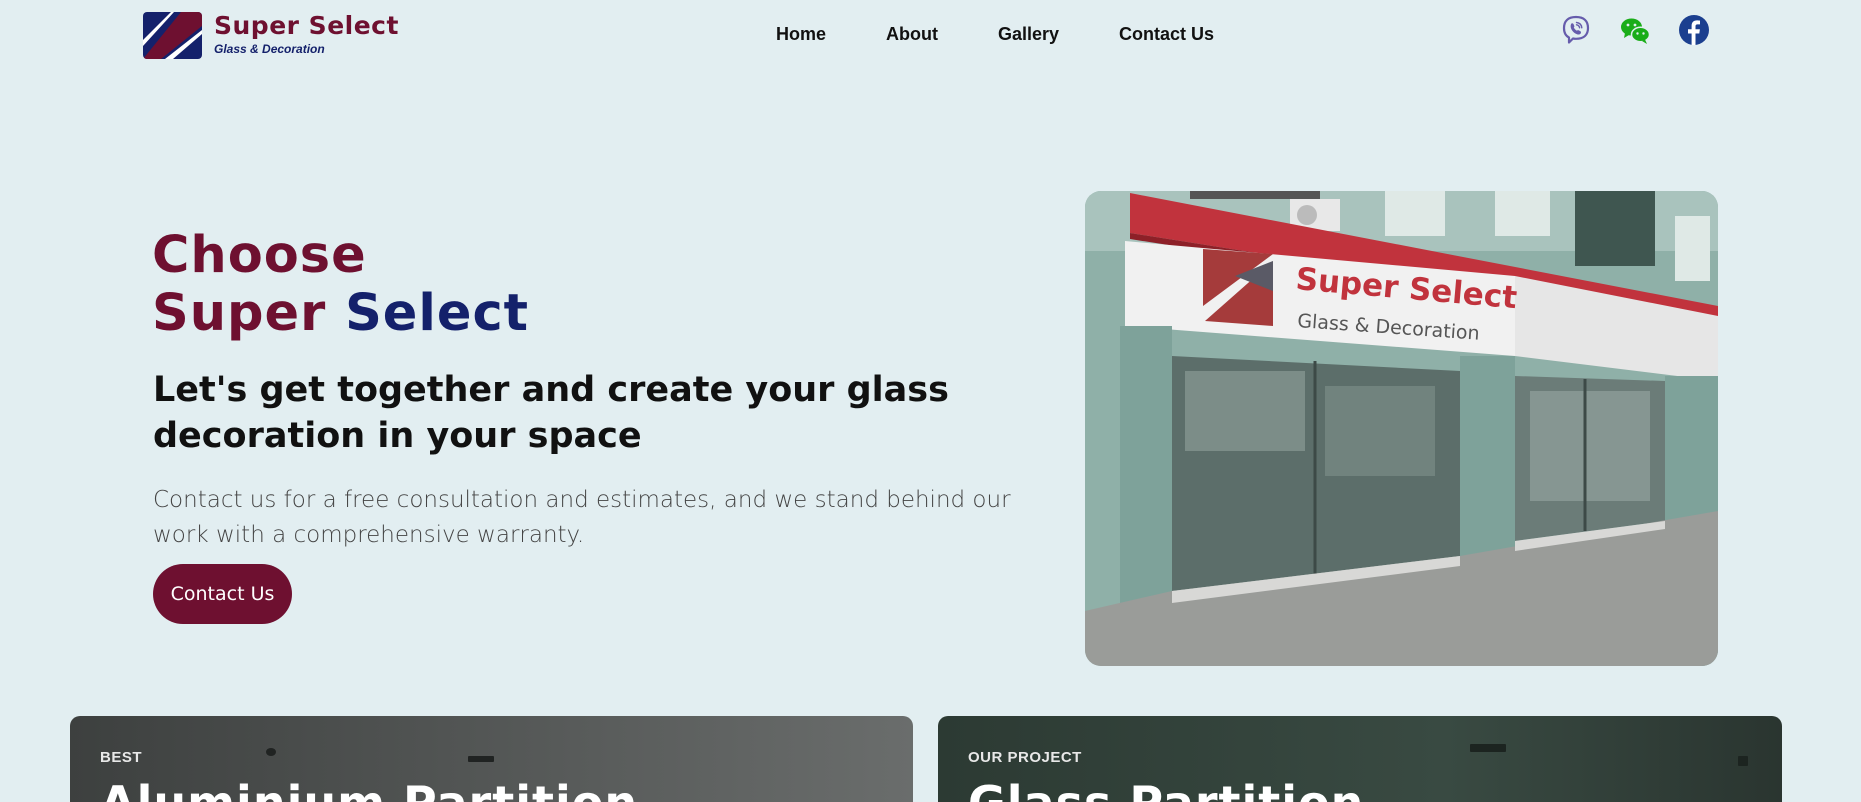  What do you see at coordinates (912, 34) in the screenshot?
I see `nav-about: About` at bounding box center [912, 34].